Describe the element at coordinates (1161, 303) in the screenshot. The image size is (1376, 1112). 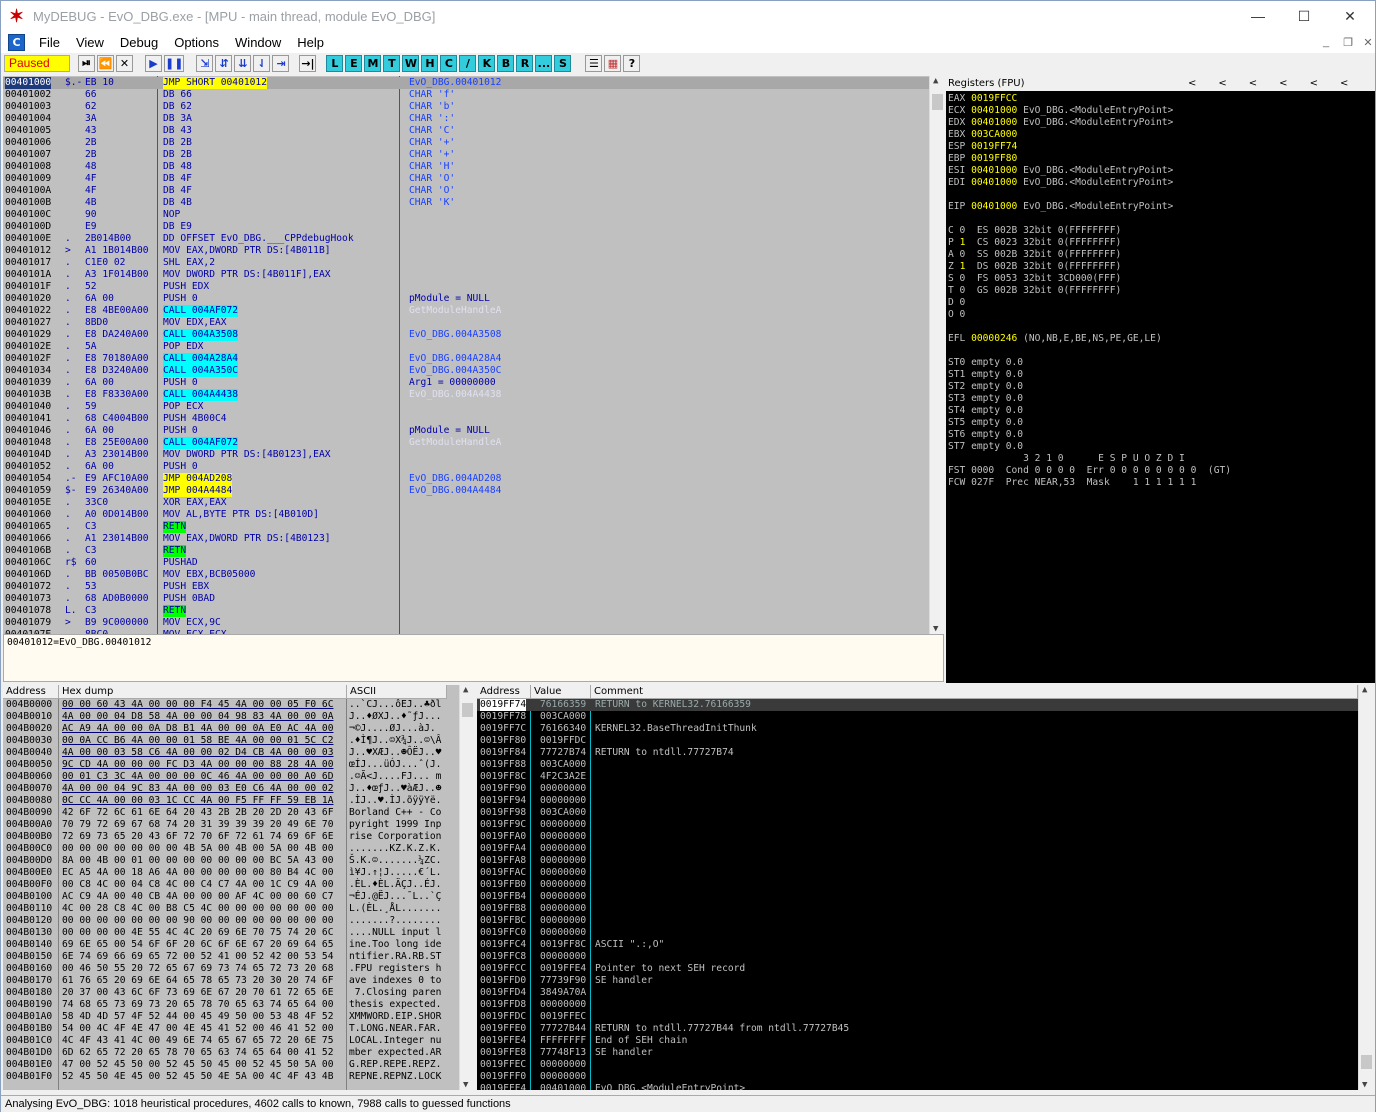
I see `flag-row: D 0` at that location.